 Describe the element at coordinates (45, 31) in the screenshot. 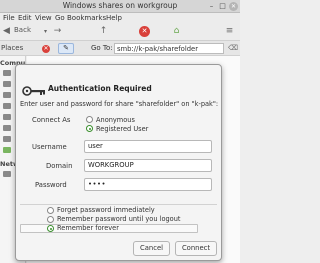

I see `chevron-down-icon: ▾` at that location.